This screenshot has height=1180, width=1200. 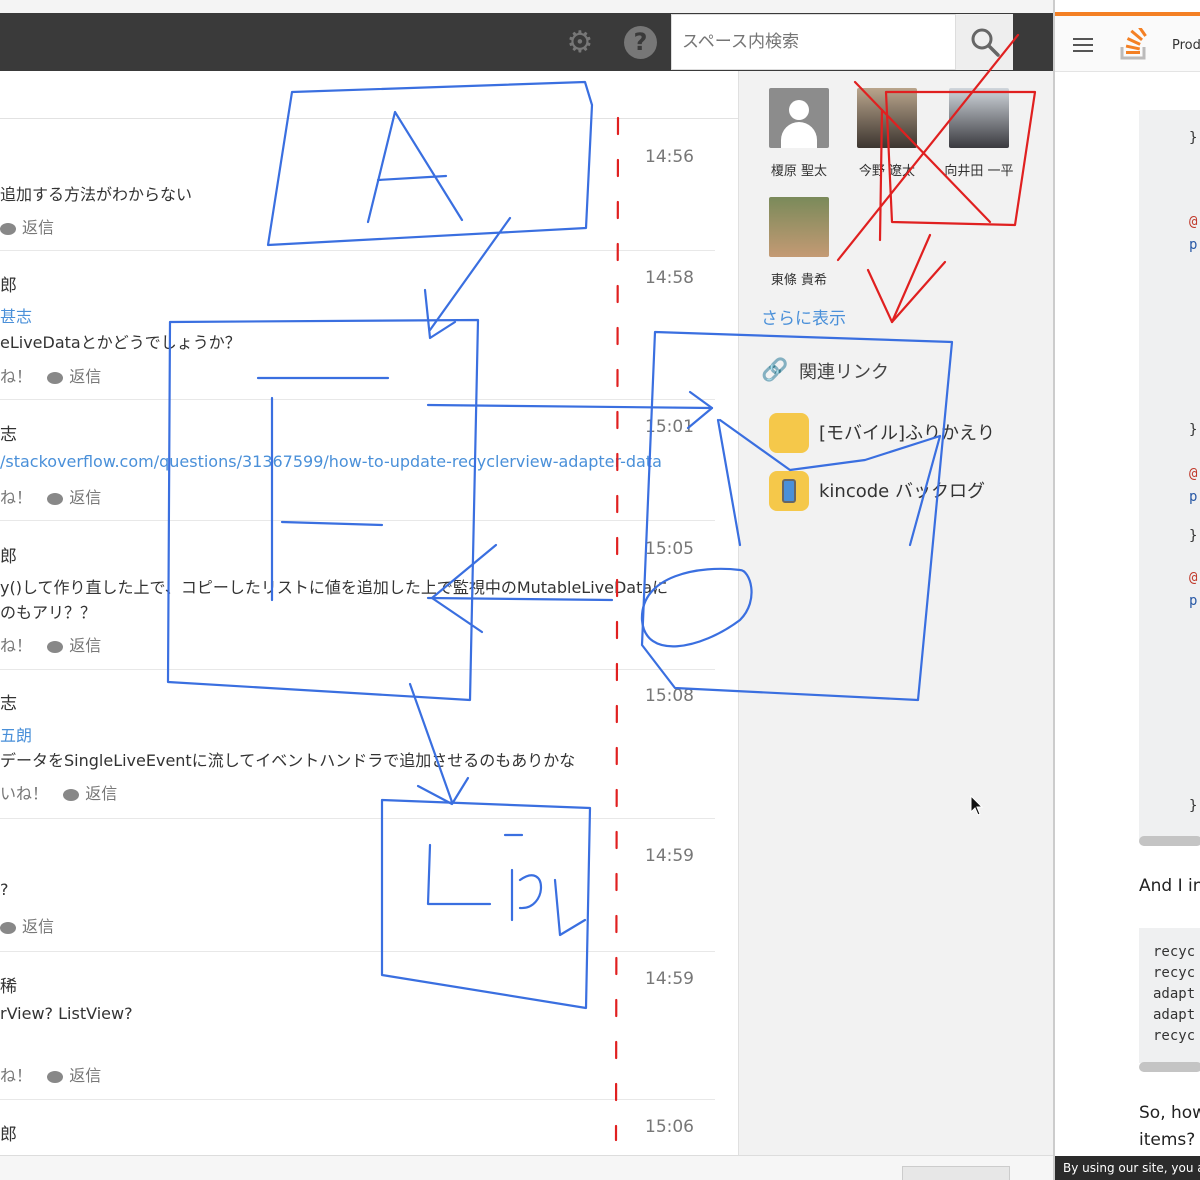 I want to click on search-input, so click(x=813, y=42).